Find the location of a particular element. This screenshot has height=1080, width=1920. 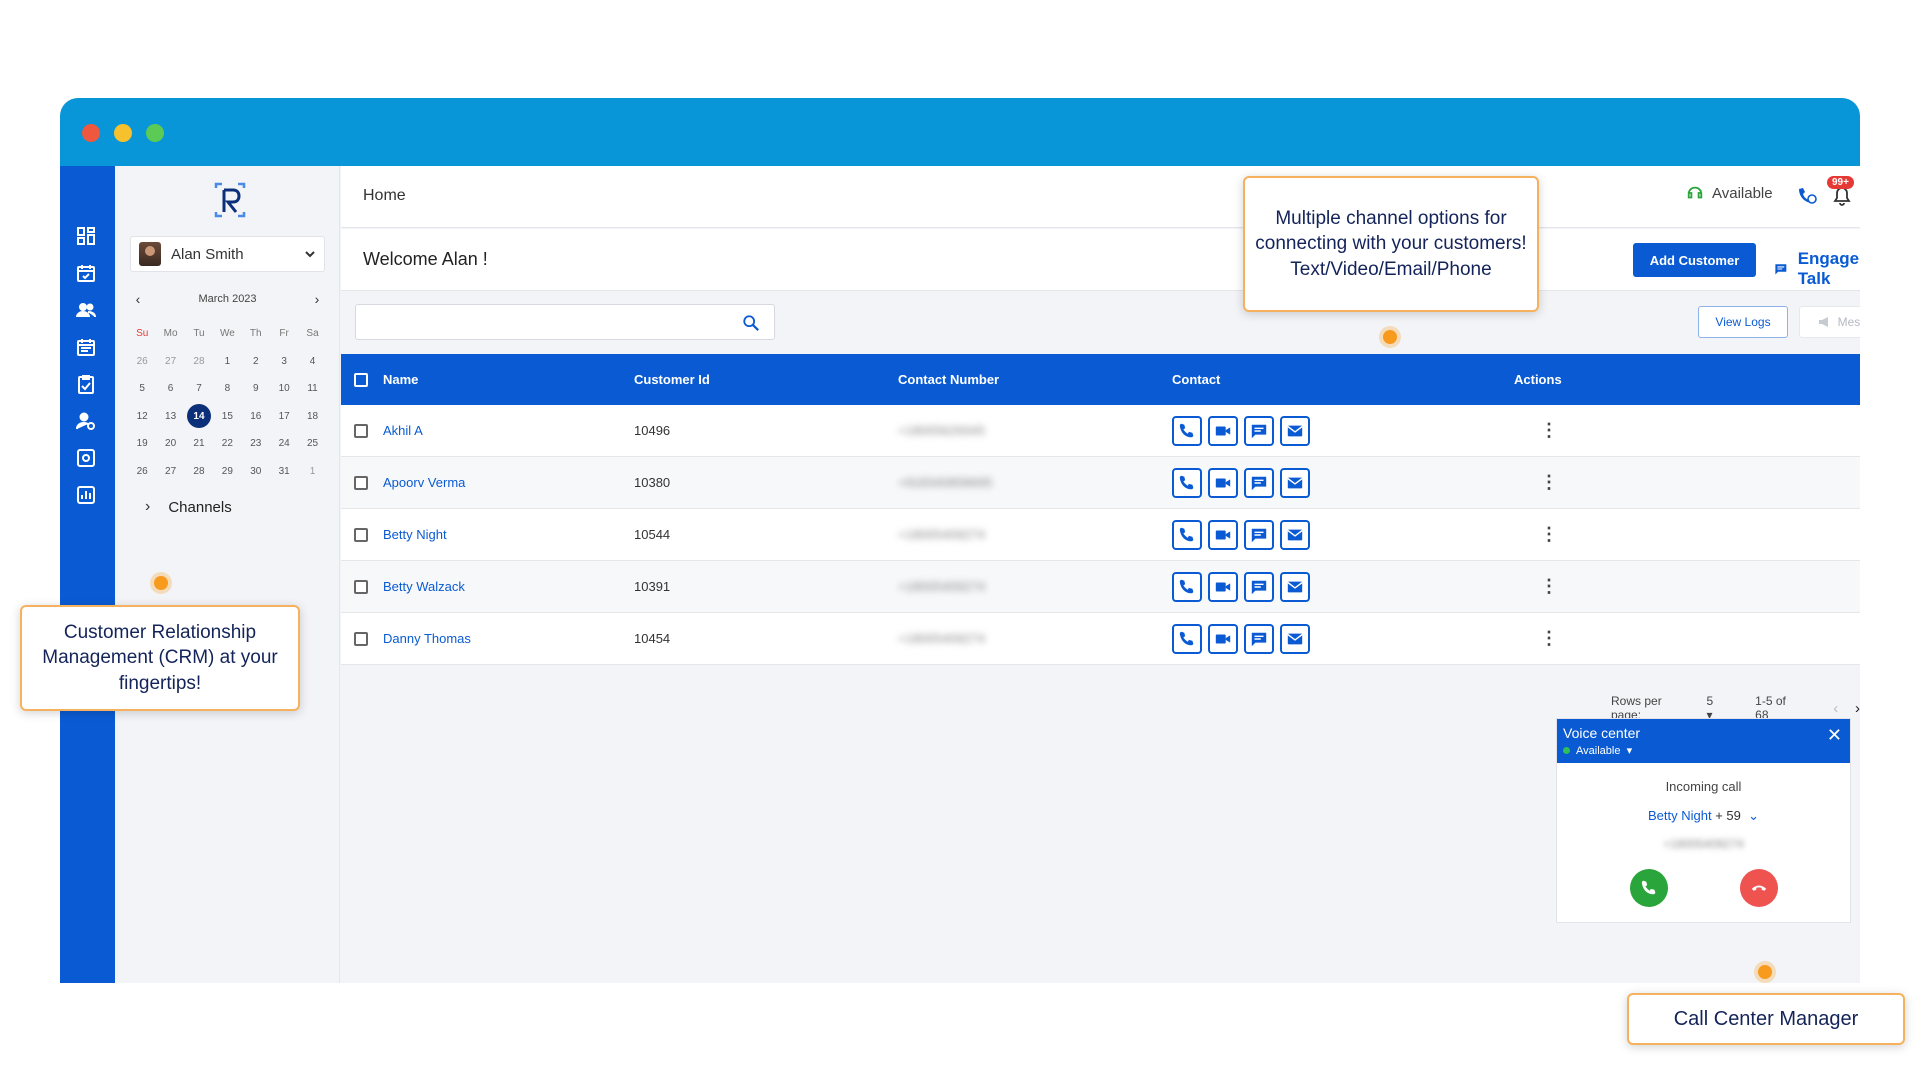

minimize-window-button is located at coordinates (123, 133).